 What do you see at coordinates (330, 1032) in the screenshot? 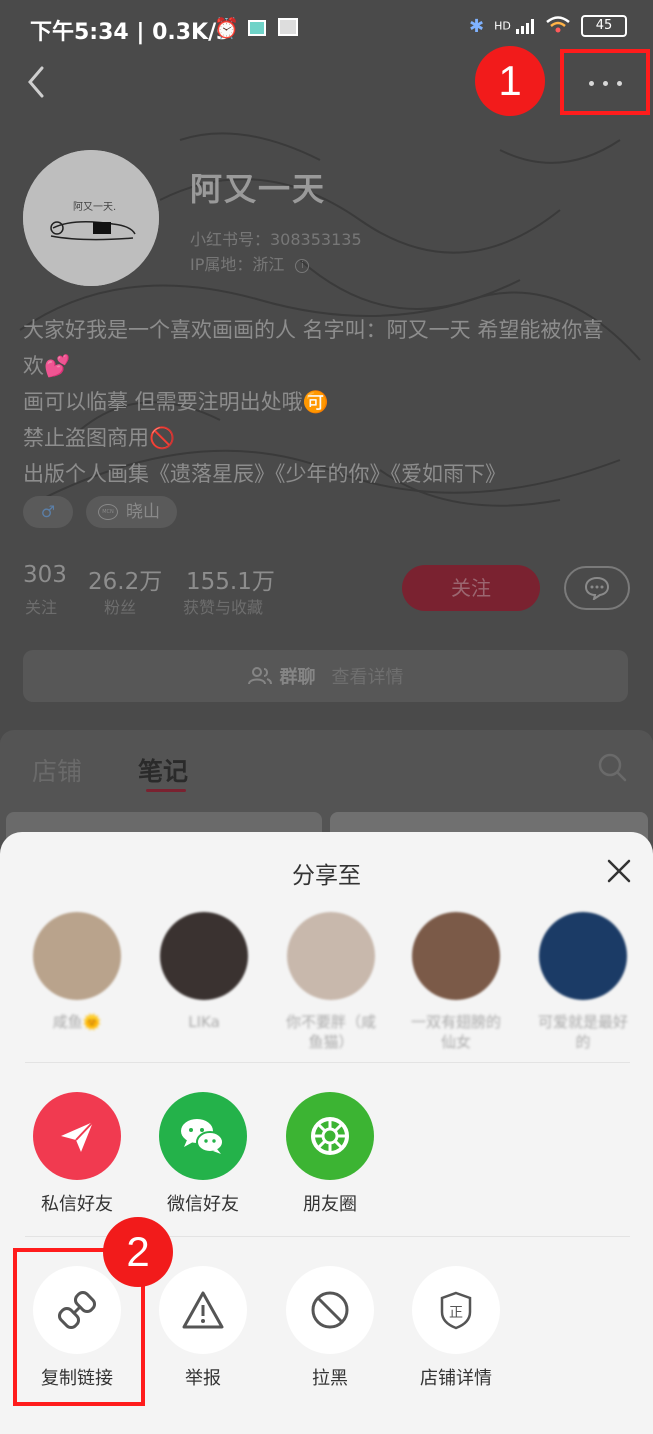
I see `contact-name: 你不要胖（咸鱼猫）` at bounding box center [330, 1032].